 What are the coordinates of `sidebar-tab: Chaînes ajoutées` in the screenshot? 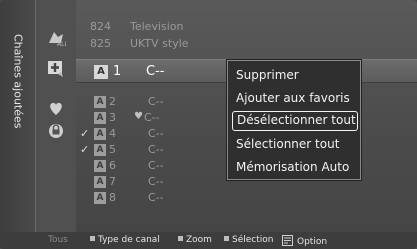 It's located at (18, 116).